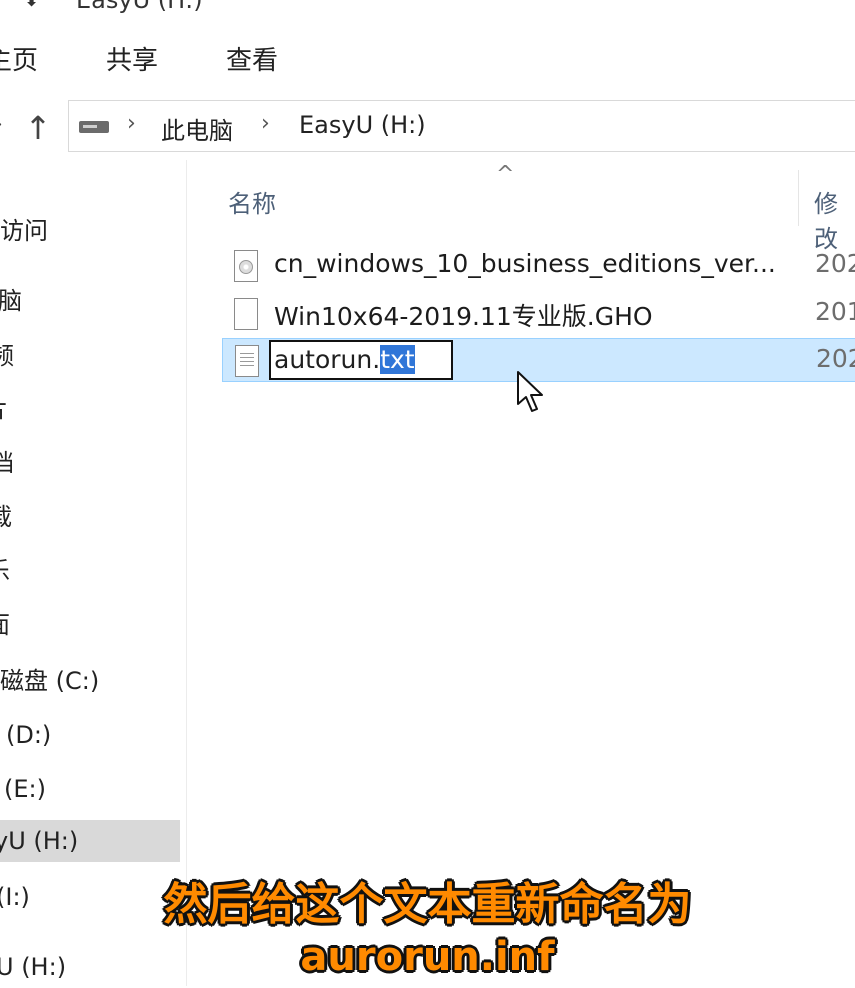  What do you see at coordinates (93, 517) in the screenshot?
I see `nav-item-downloads: 载` at bounding box center [93, 517].